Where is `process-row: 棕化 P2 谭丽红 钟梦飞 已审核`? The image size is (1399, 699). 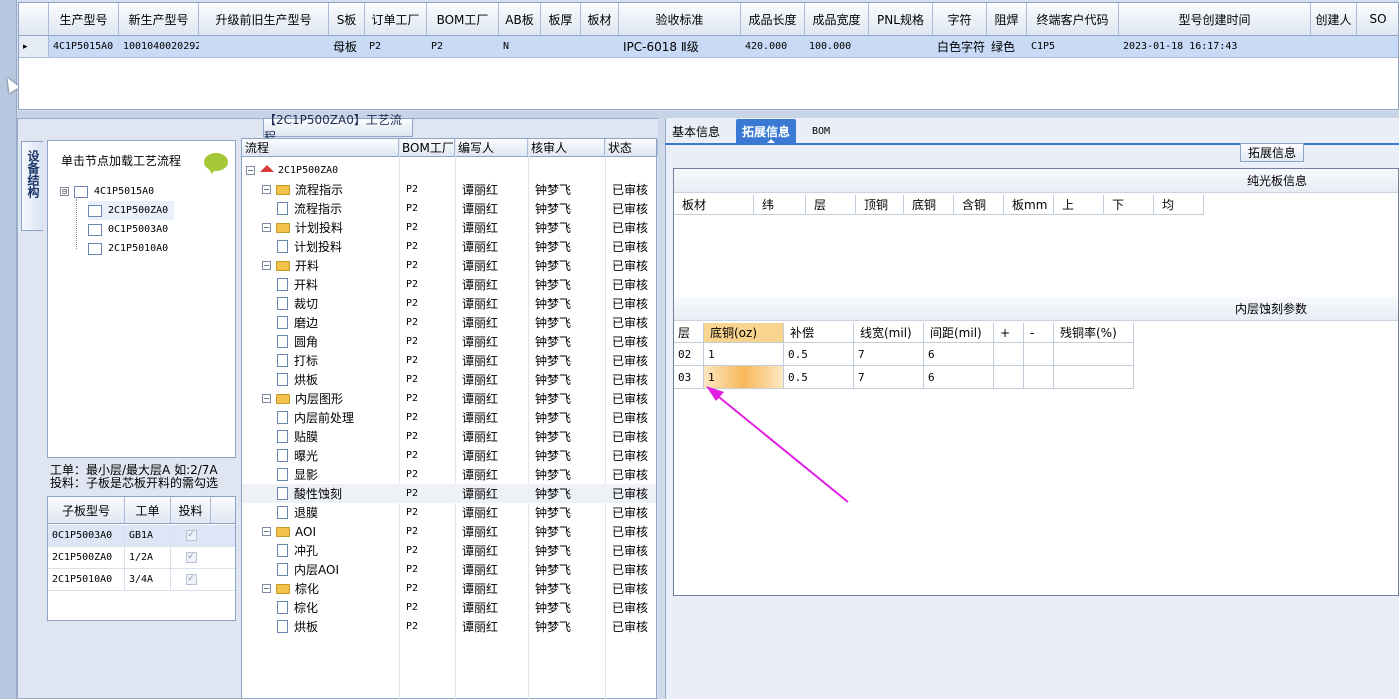 process-row: 棕化 P2 谭丽红 钟梦飞 已审核 is located at coordinates (449, 607).